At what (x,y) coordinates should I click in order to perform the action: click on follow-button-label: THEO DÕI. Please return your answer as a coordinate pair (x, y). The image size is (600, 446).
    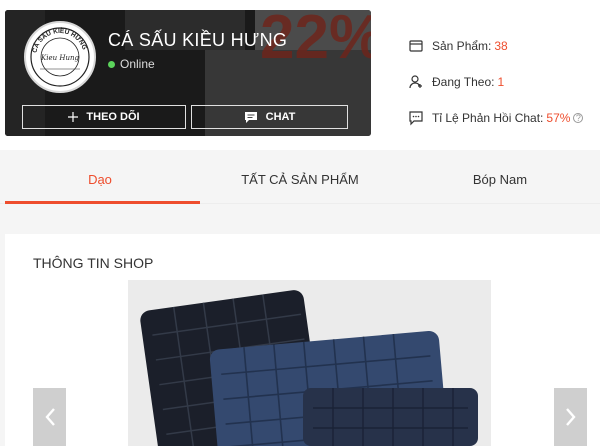
    Looking at the image, I should click on (113, 117).